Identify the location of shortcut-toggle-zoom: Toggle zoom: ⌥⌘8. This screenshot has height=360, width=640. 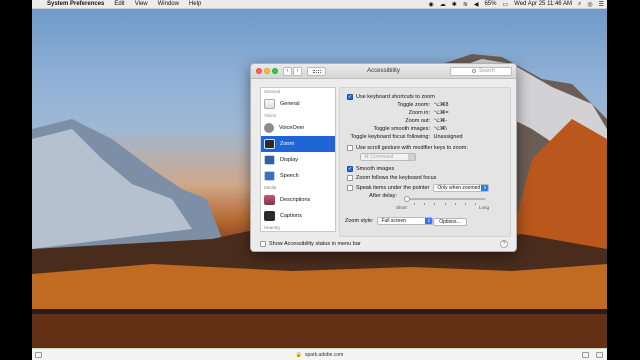
(404, 105).